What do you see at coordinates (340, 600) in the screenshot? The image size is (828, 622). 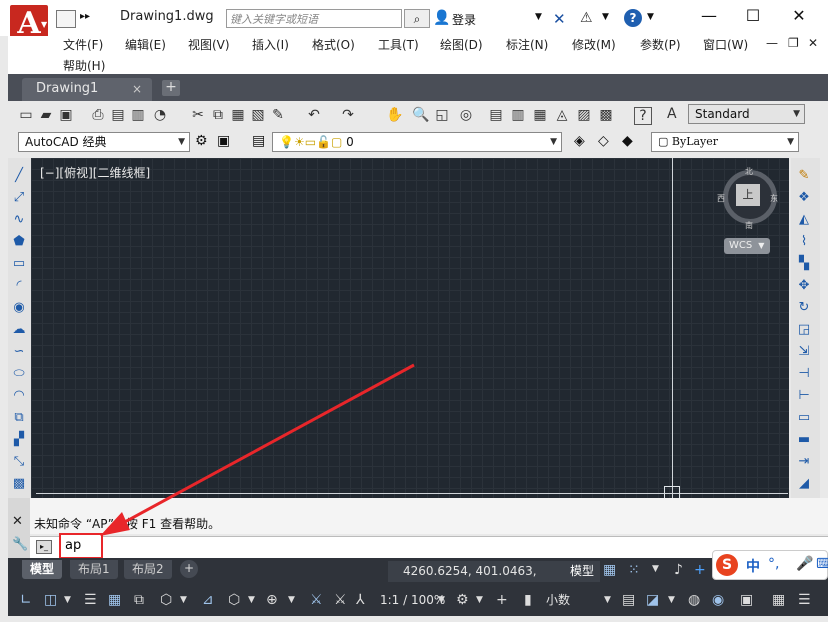 I see `auto-scale-icon: ⚔` at bounding box center [340, 600].